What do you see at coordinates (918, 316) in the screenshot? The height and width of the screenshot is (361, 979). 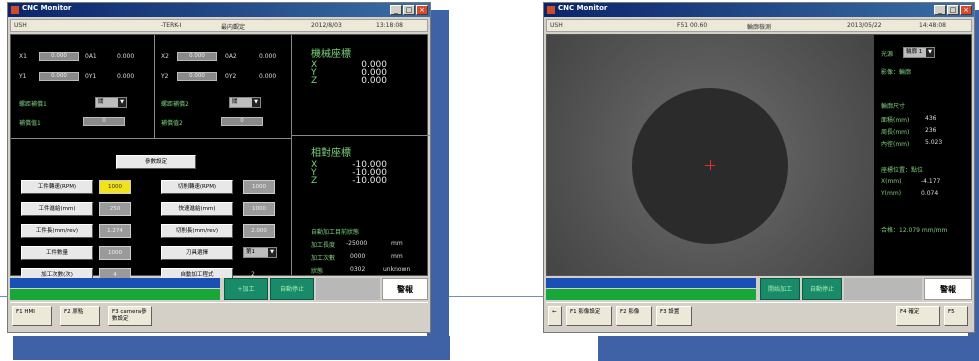 I see `f4-confirm-button: F4 確定` at bounding box center [918, 316].